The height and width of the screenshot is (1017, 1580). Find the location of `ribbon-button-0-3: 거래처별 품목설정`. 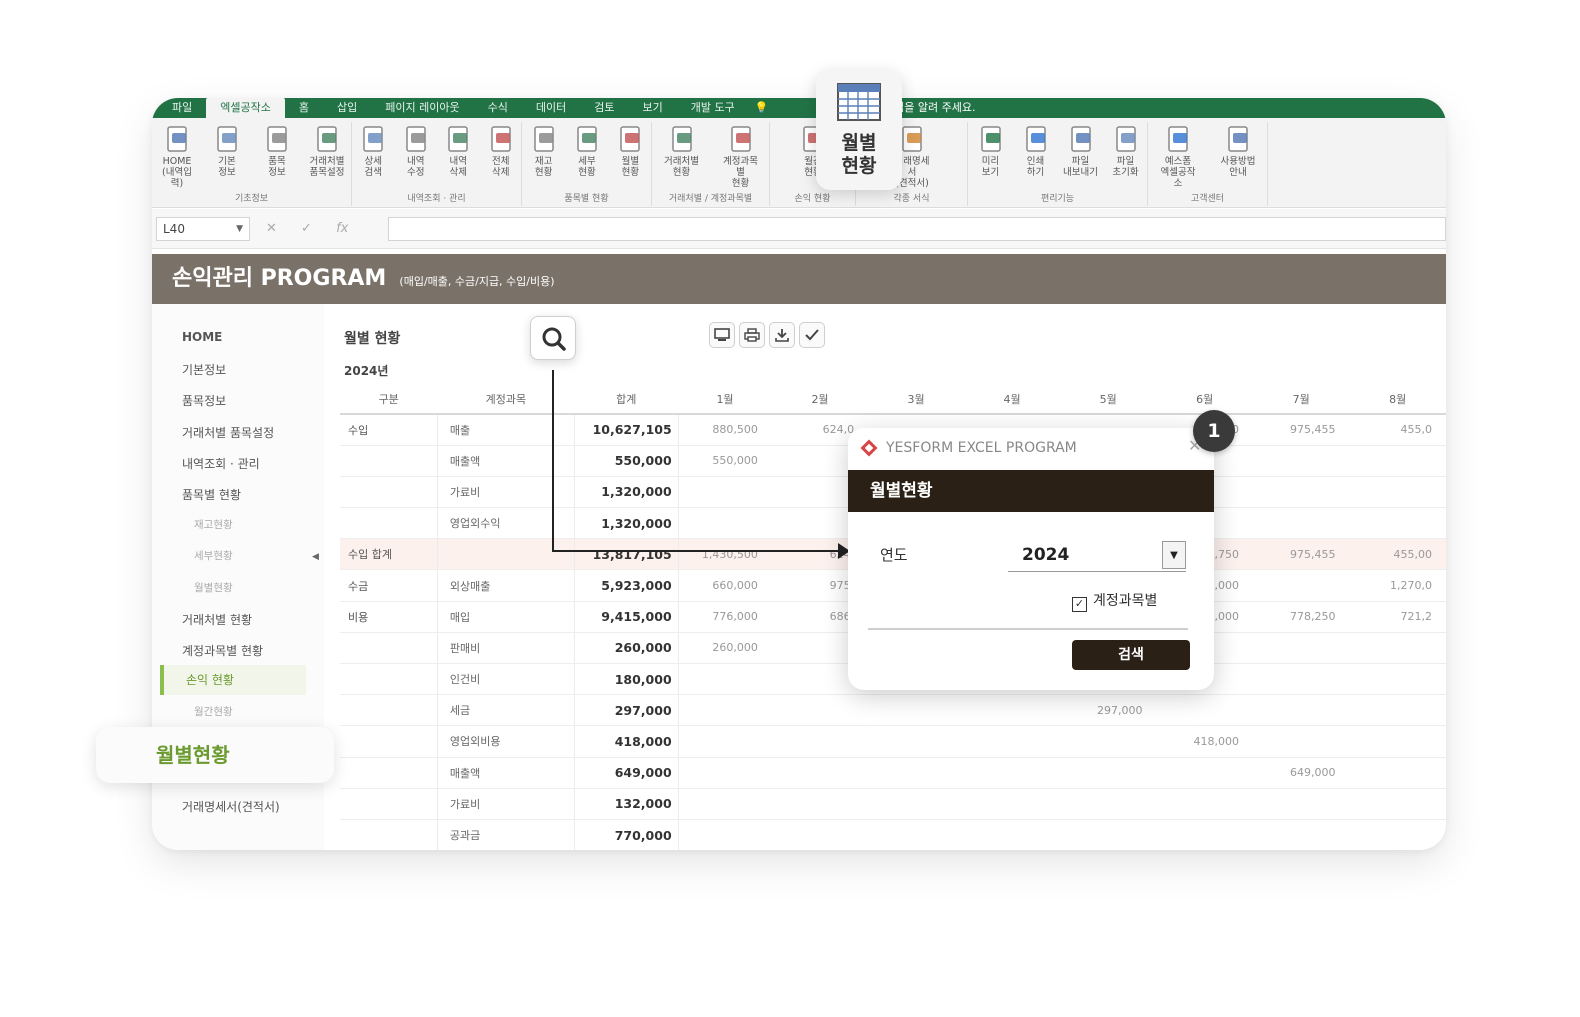

ribbon-button-0-3: 거래처별 품목설정 is located at coordinates (327, 151).